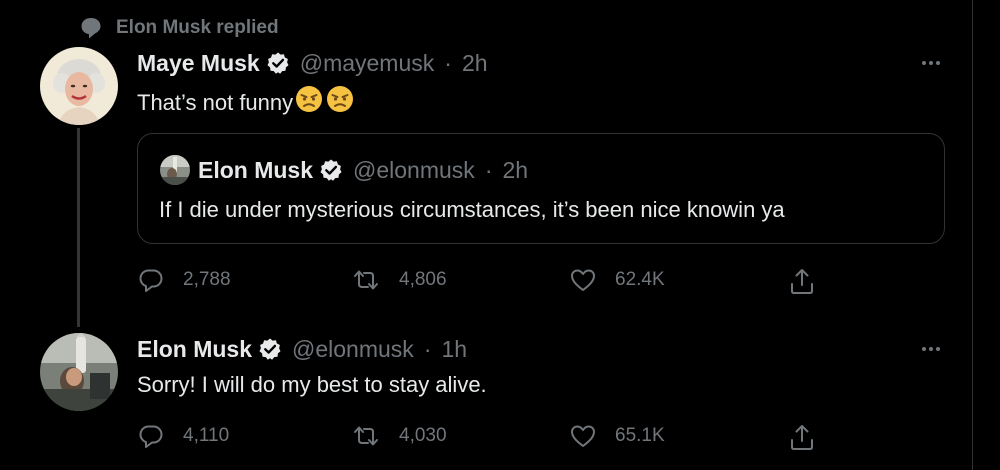 The width and height of the screenshot is (1000, 470). What do you see at coordinates (215, 102) in the screenshot?
I see `tweet-text-content: That’s not funny` at bounding box center [215, 102].